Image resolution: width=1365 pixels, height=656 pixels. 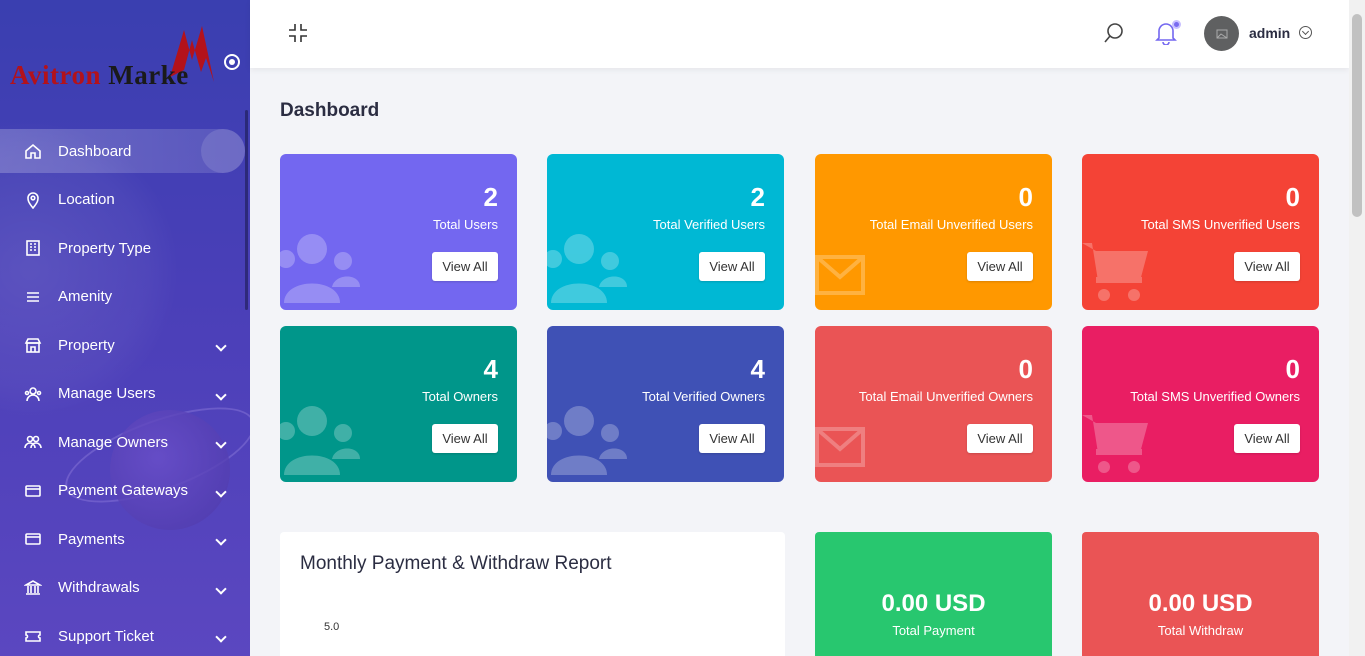 I want to click on sidebar-item-dashboard: Dashboard, so click(x=122, y=151).